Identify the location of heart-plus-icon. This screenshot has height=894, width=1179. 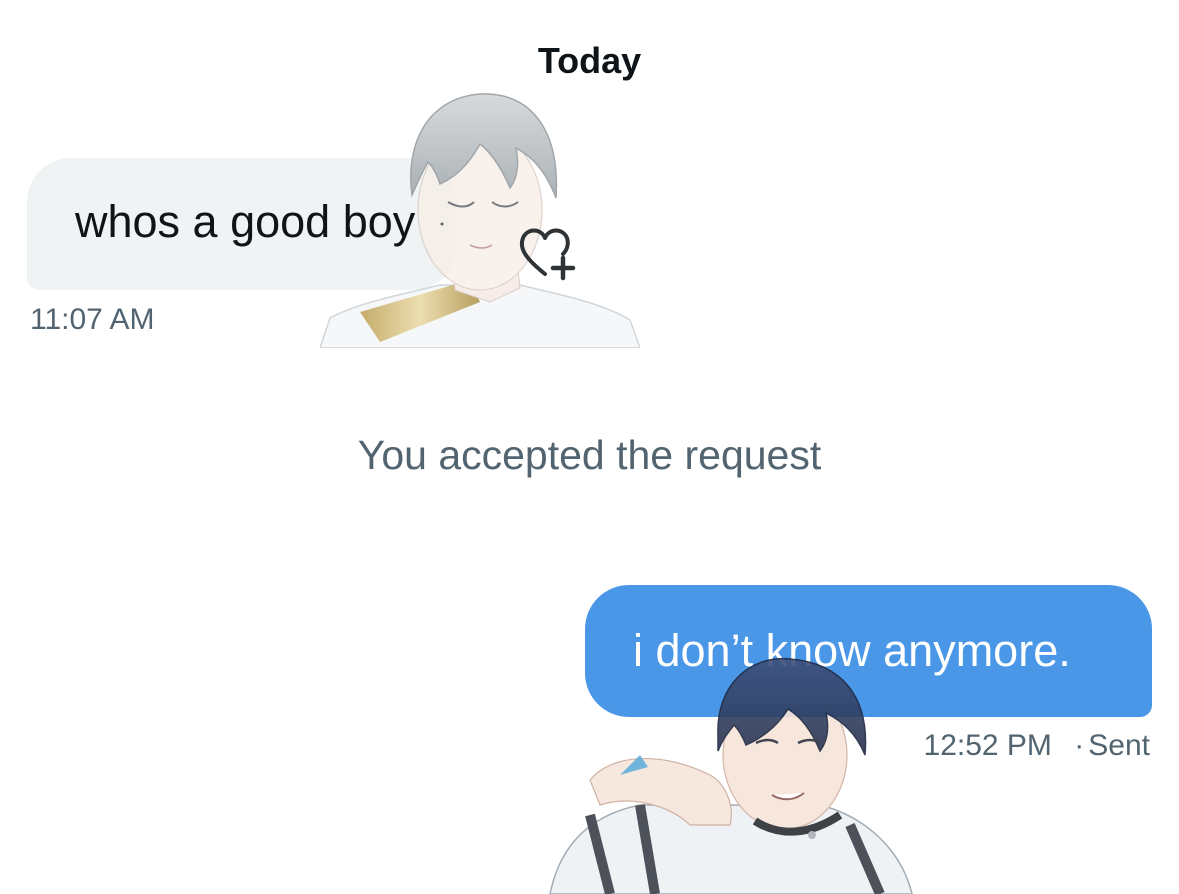
(548, 252).